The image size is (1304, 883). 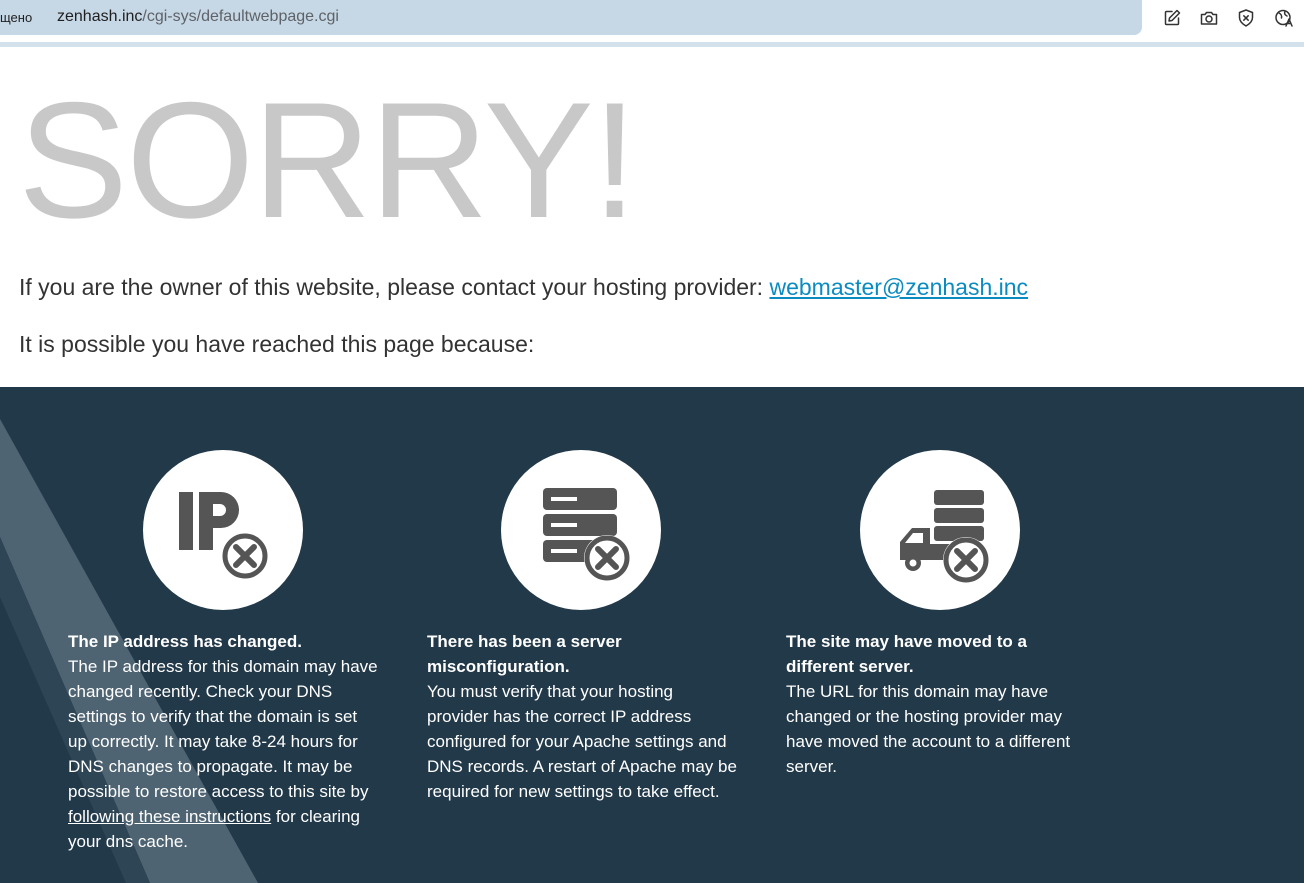 I want to click on shield-block-icon, so click(x=1246, y=18).